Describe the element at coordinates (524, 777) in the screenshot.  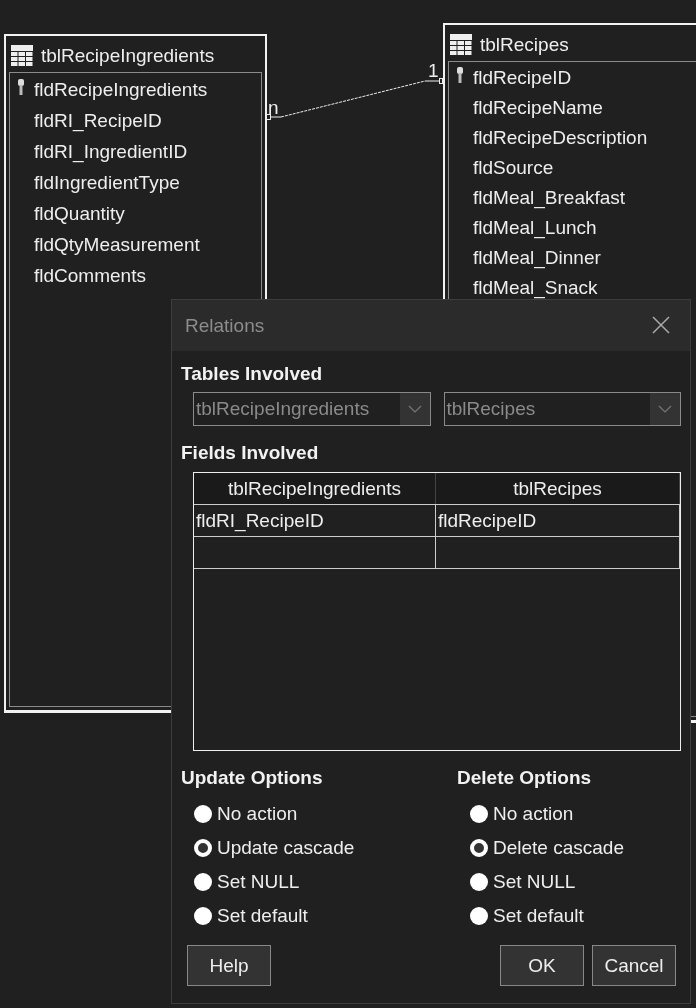
I see `group-heading: Delete Options` at that location.